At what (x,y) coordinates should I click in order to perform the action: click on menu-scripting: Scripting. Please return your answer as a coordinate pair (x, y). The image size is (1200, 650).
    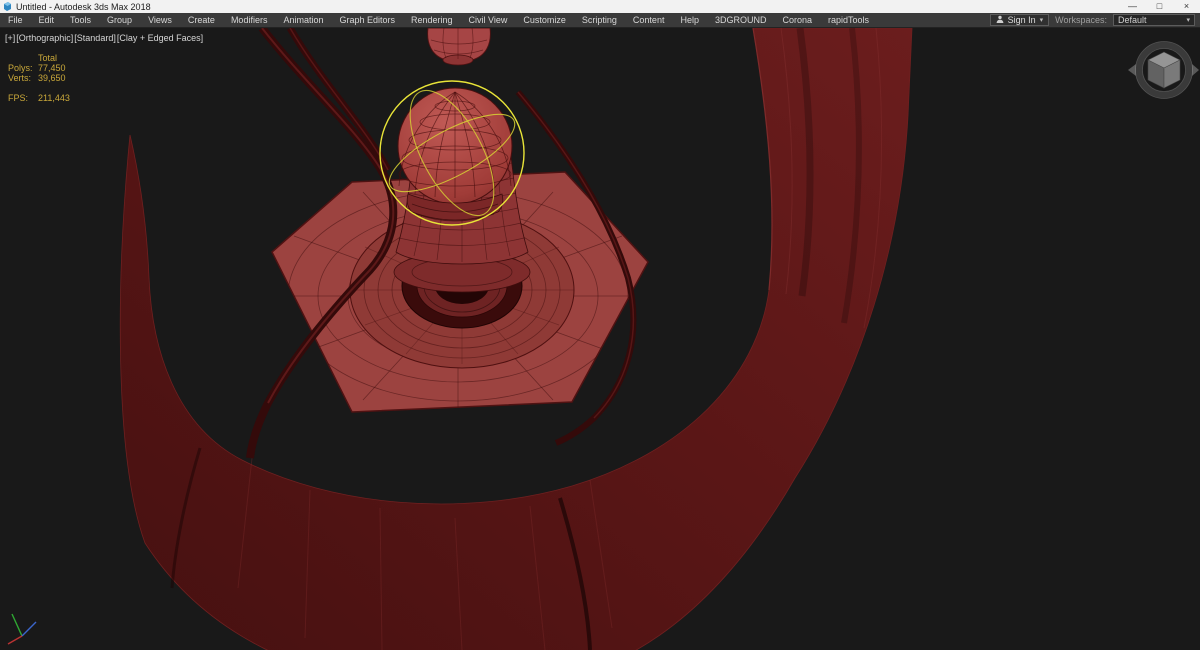
    Looking at the image, I should click on (599, 20).